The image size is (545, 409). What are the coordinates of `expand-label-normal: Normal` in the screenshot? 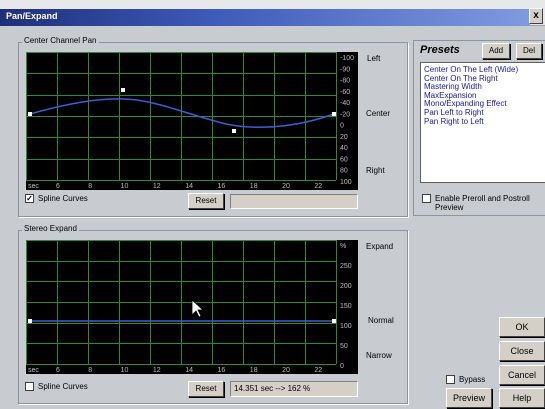 It's located at (381, 320).